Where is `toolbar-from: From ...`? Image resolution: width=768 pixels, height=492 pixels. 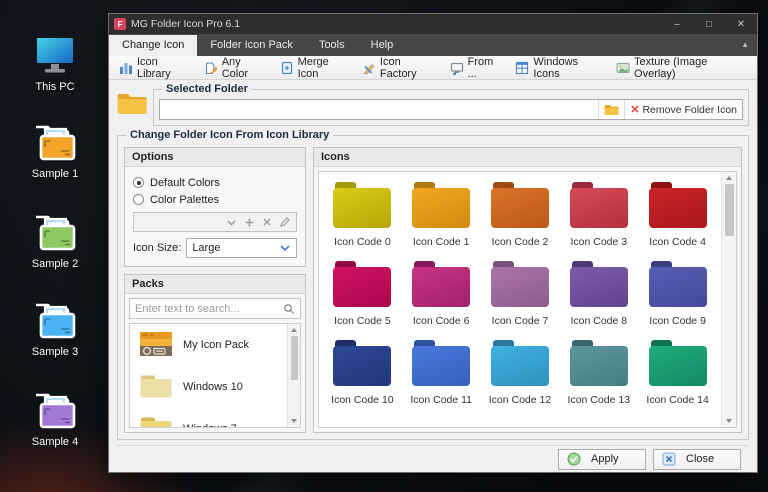 toolbar-from: From ... is located at coordinates (477, 68).